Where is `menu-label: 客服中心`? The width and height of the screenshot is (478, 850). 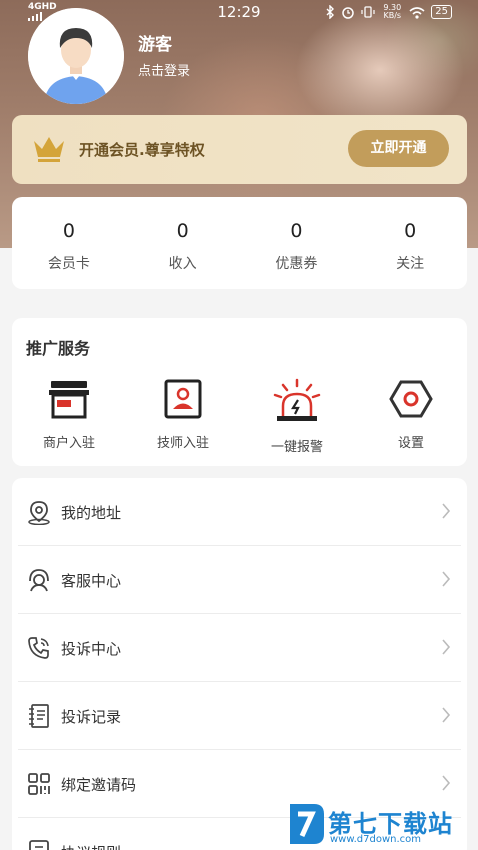
menu-label: 客服中心 is located at coordinates (91, 581).